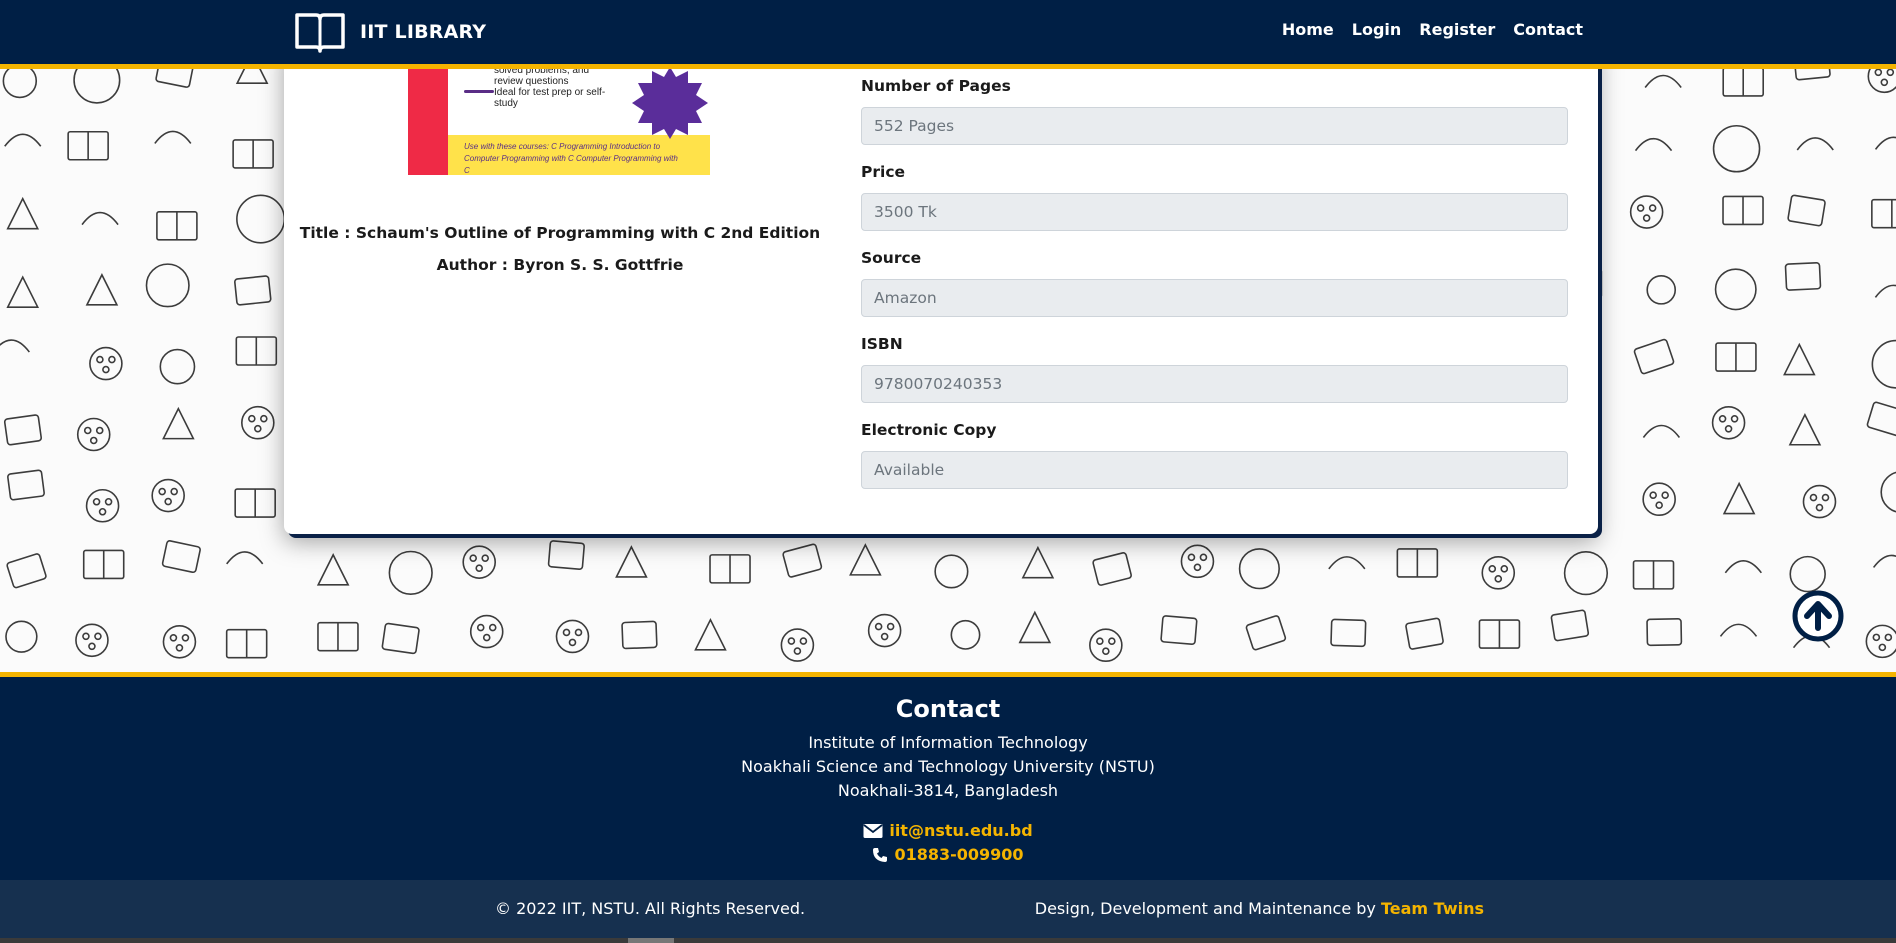  What do you see at coordinates (948, 742) in the screenshot?
I see `footer-address-line-1: Institute of Information Technology` at bounding box center [948, 742].